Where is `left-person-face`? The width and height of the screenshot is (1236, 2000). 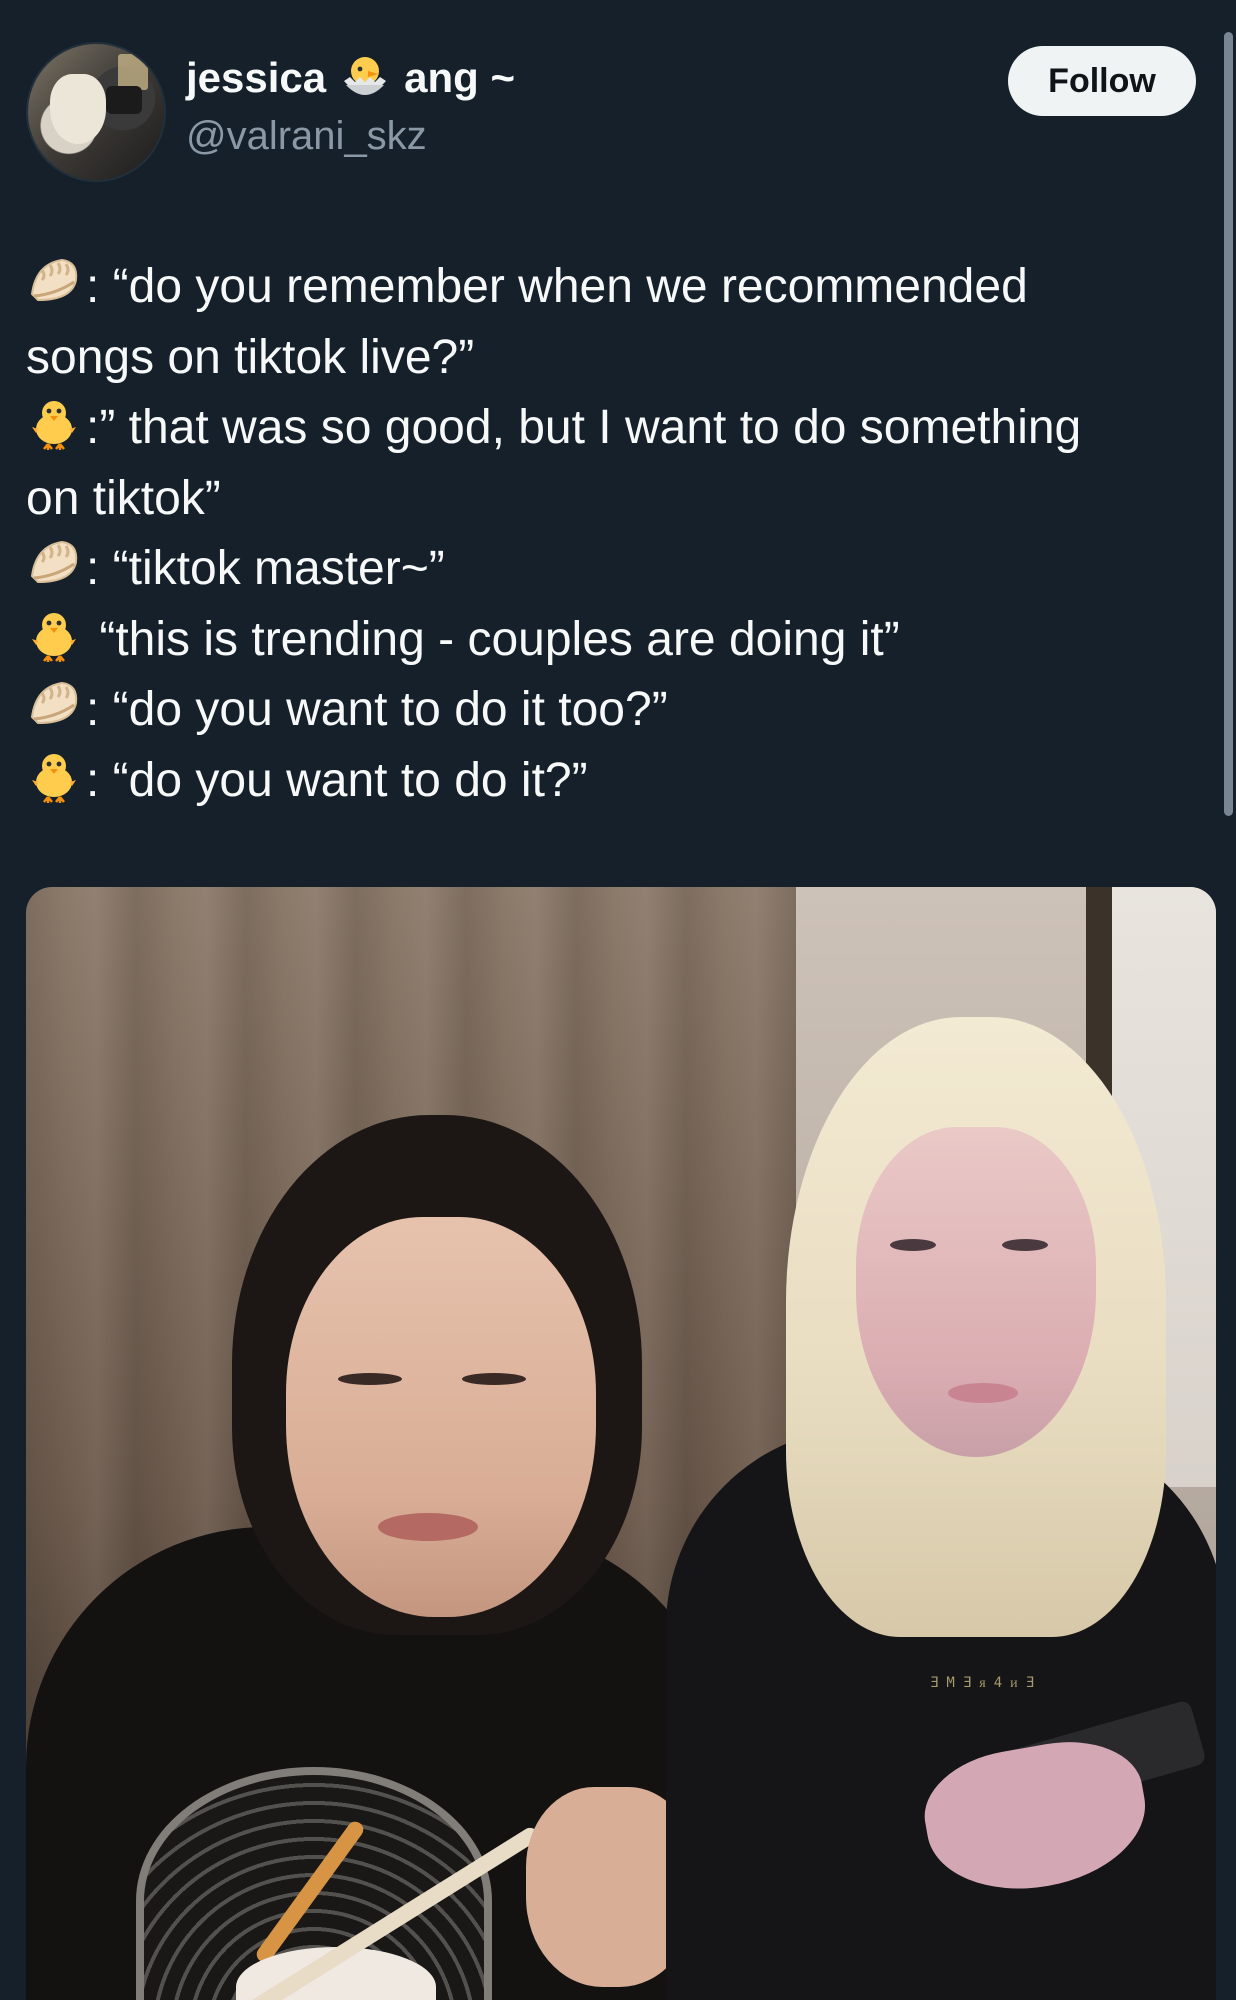
left-person-face is located at coordinates (441, 1417).